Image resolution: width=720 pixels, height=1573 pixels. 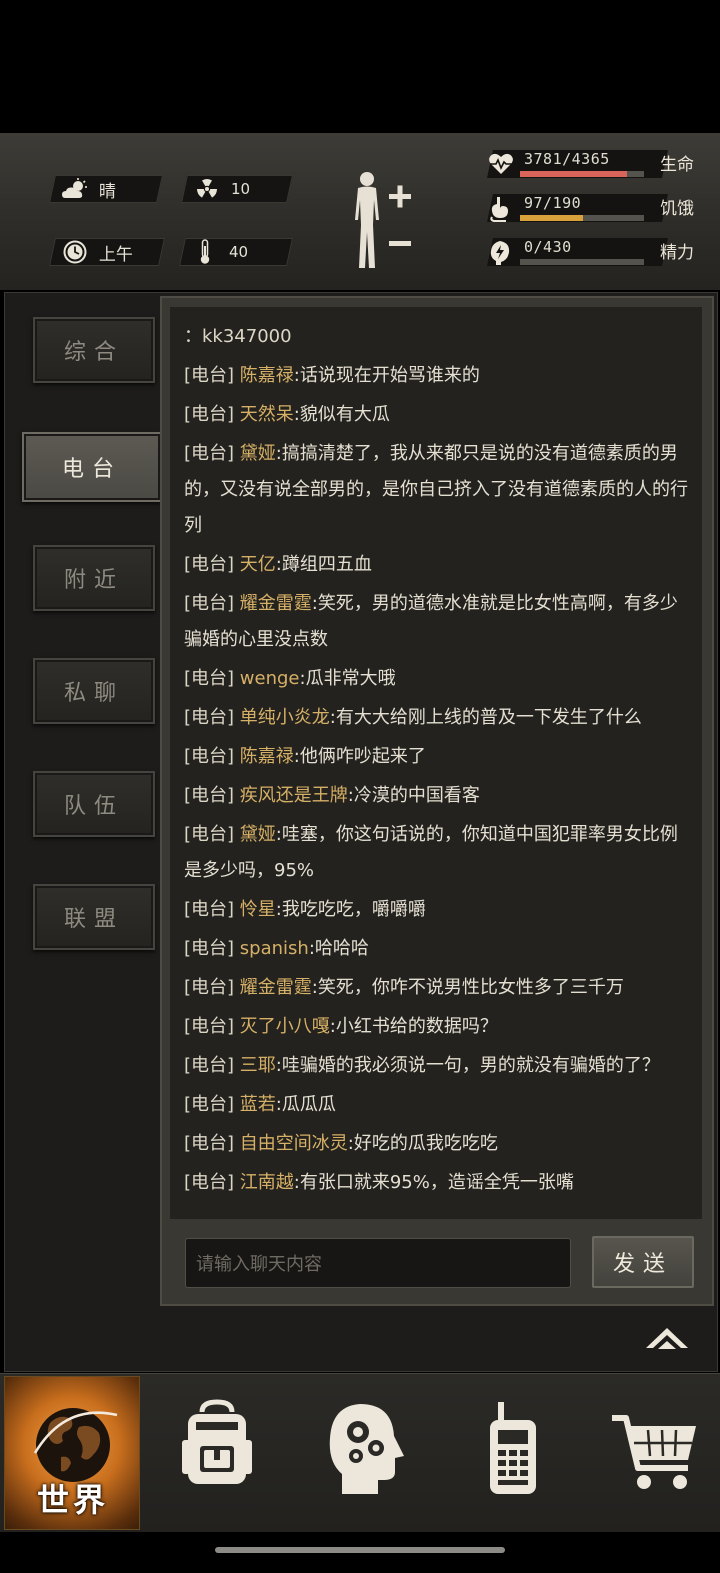 I want to click on nav-skills, so click(x=365, y=1448).